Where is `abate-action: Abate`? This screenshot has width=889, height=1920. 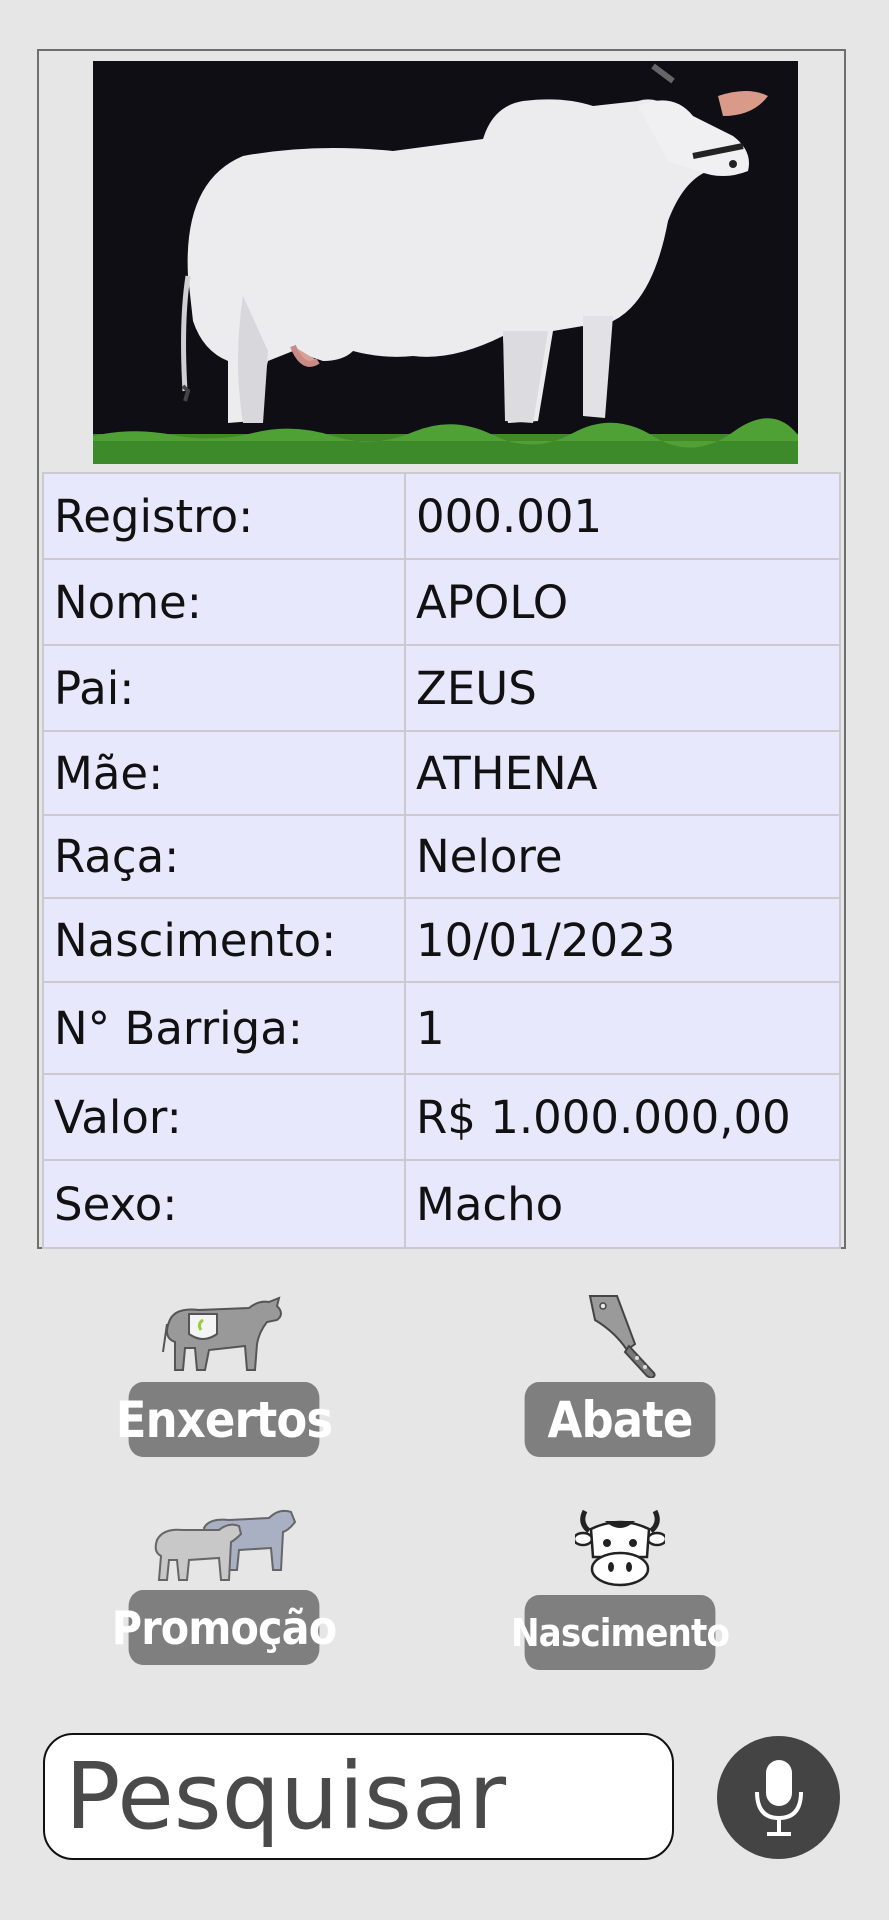 abate-action: Abate is located at coordinates (620, 1374).